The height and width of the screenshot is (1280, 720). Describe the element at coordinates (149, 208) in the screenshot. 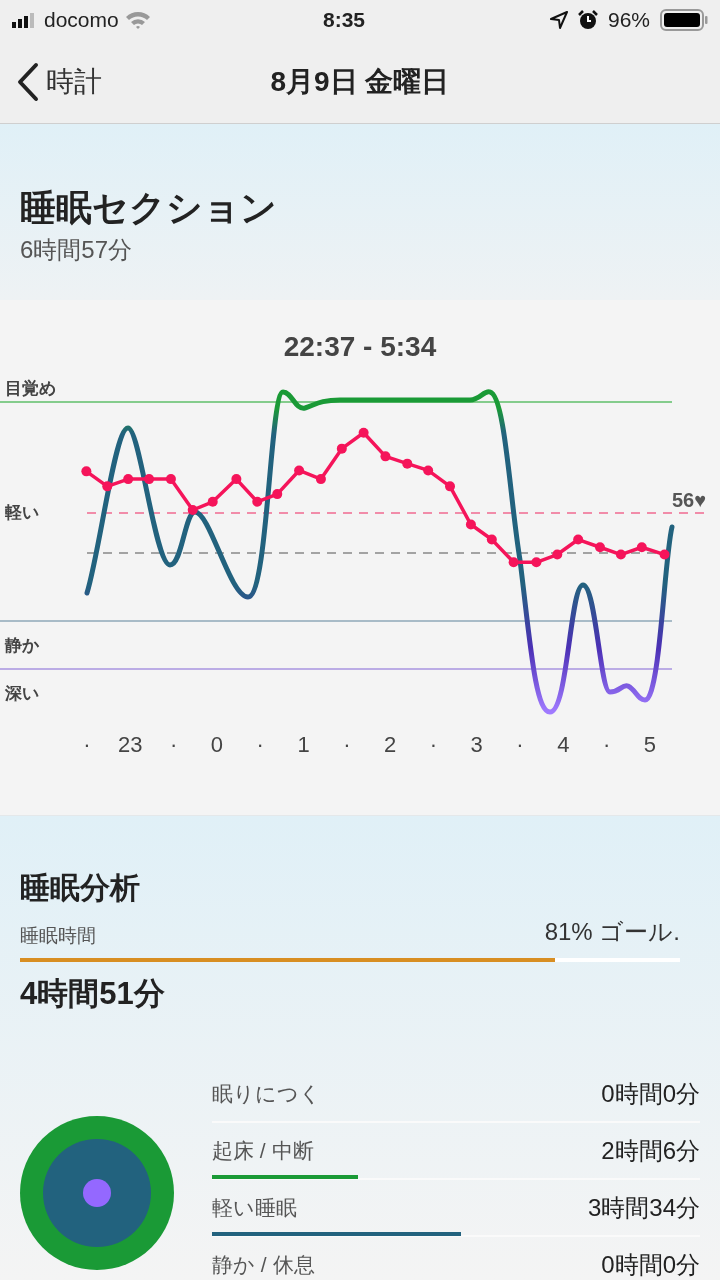

I see `section-title: 睡眠セクション` at that location.